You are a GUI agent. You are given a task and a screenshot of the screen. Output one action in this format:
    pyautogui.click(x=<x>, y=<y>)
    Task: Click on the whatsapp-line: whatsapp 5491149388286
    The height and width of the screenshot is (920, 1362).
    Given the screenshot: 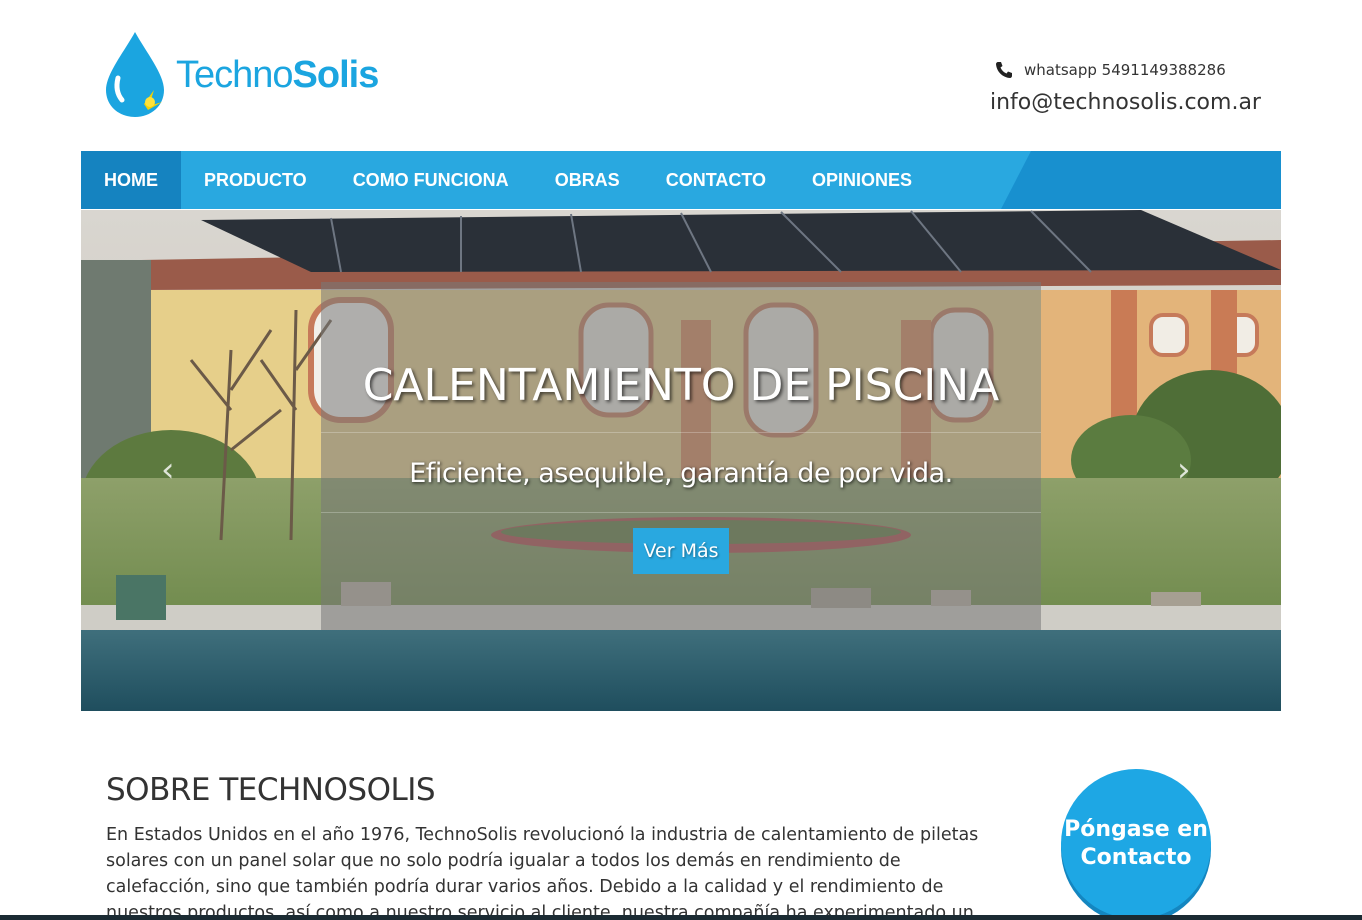 What is the action you would take?
    pyautogui.click(x=1132, y=70)
    